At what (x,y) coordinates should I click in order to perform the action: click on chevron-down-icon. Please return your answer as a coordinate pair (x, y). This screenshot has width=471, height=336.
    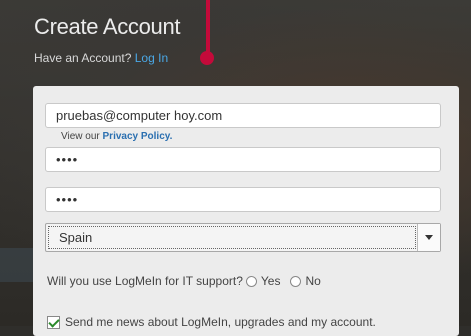
    Looking at the image, I should click on (428, 237).